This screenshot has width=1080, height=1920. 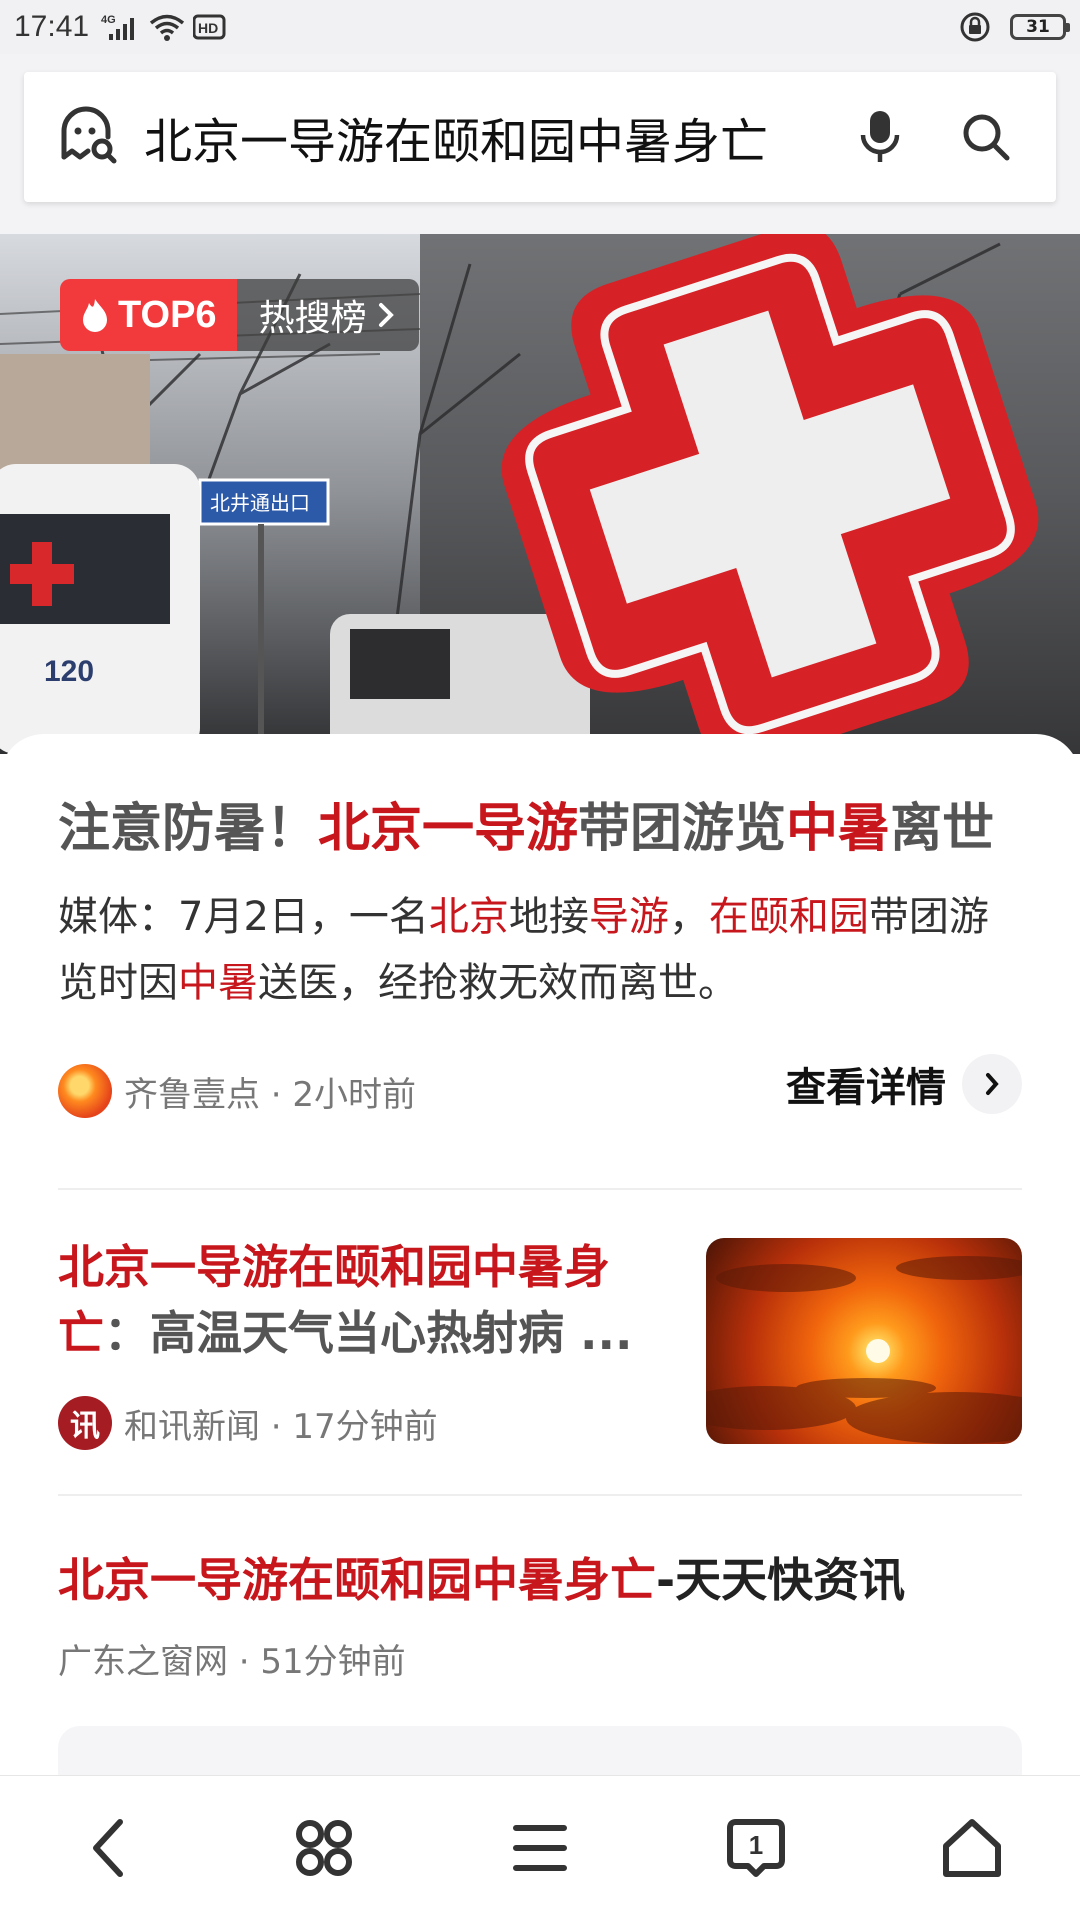 I want to click on summary-segment: 地接, so click(x=548, y=917).